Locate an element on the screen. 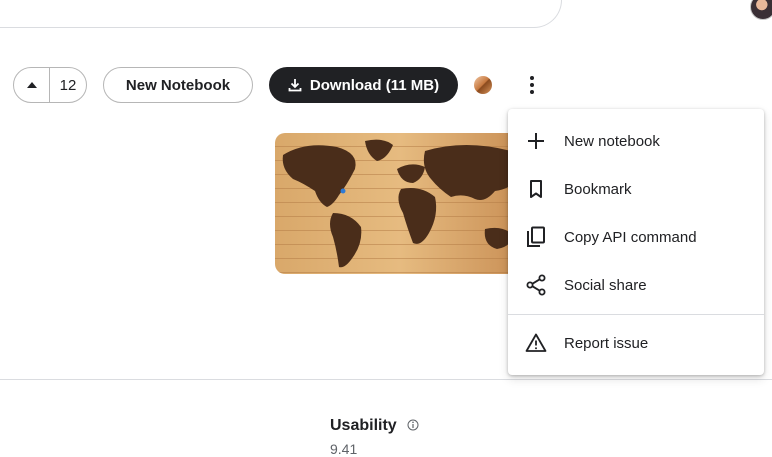 The width and height of the screenshot is (772, 457). caret-up-icon is located at coordinates (31, 85).